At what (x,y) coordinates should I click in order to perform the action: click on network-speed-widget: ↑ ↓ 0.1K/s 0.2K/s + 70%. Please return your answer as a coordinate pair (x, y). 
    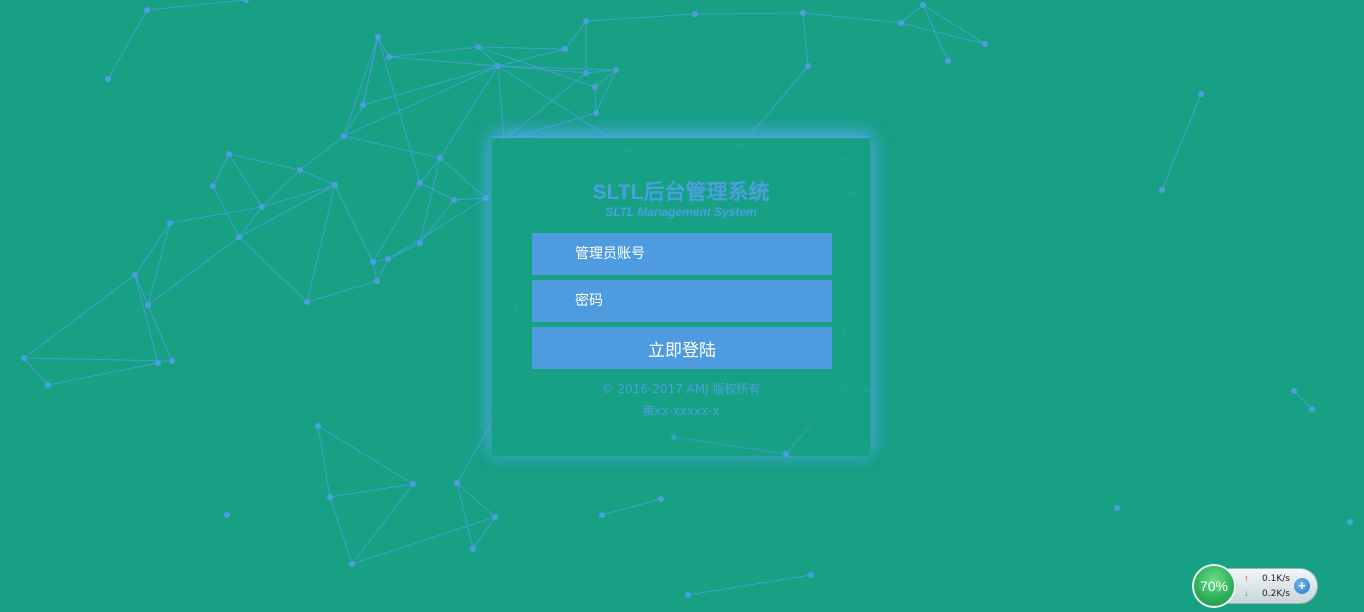
    Looking at the image, I should click on (1255, 586).